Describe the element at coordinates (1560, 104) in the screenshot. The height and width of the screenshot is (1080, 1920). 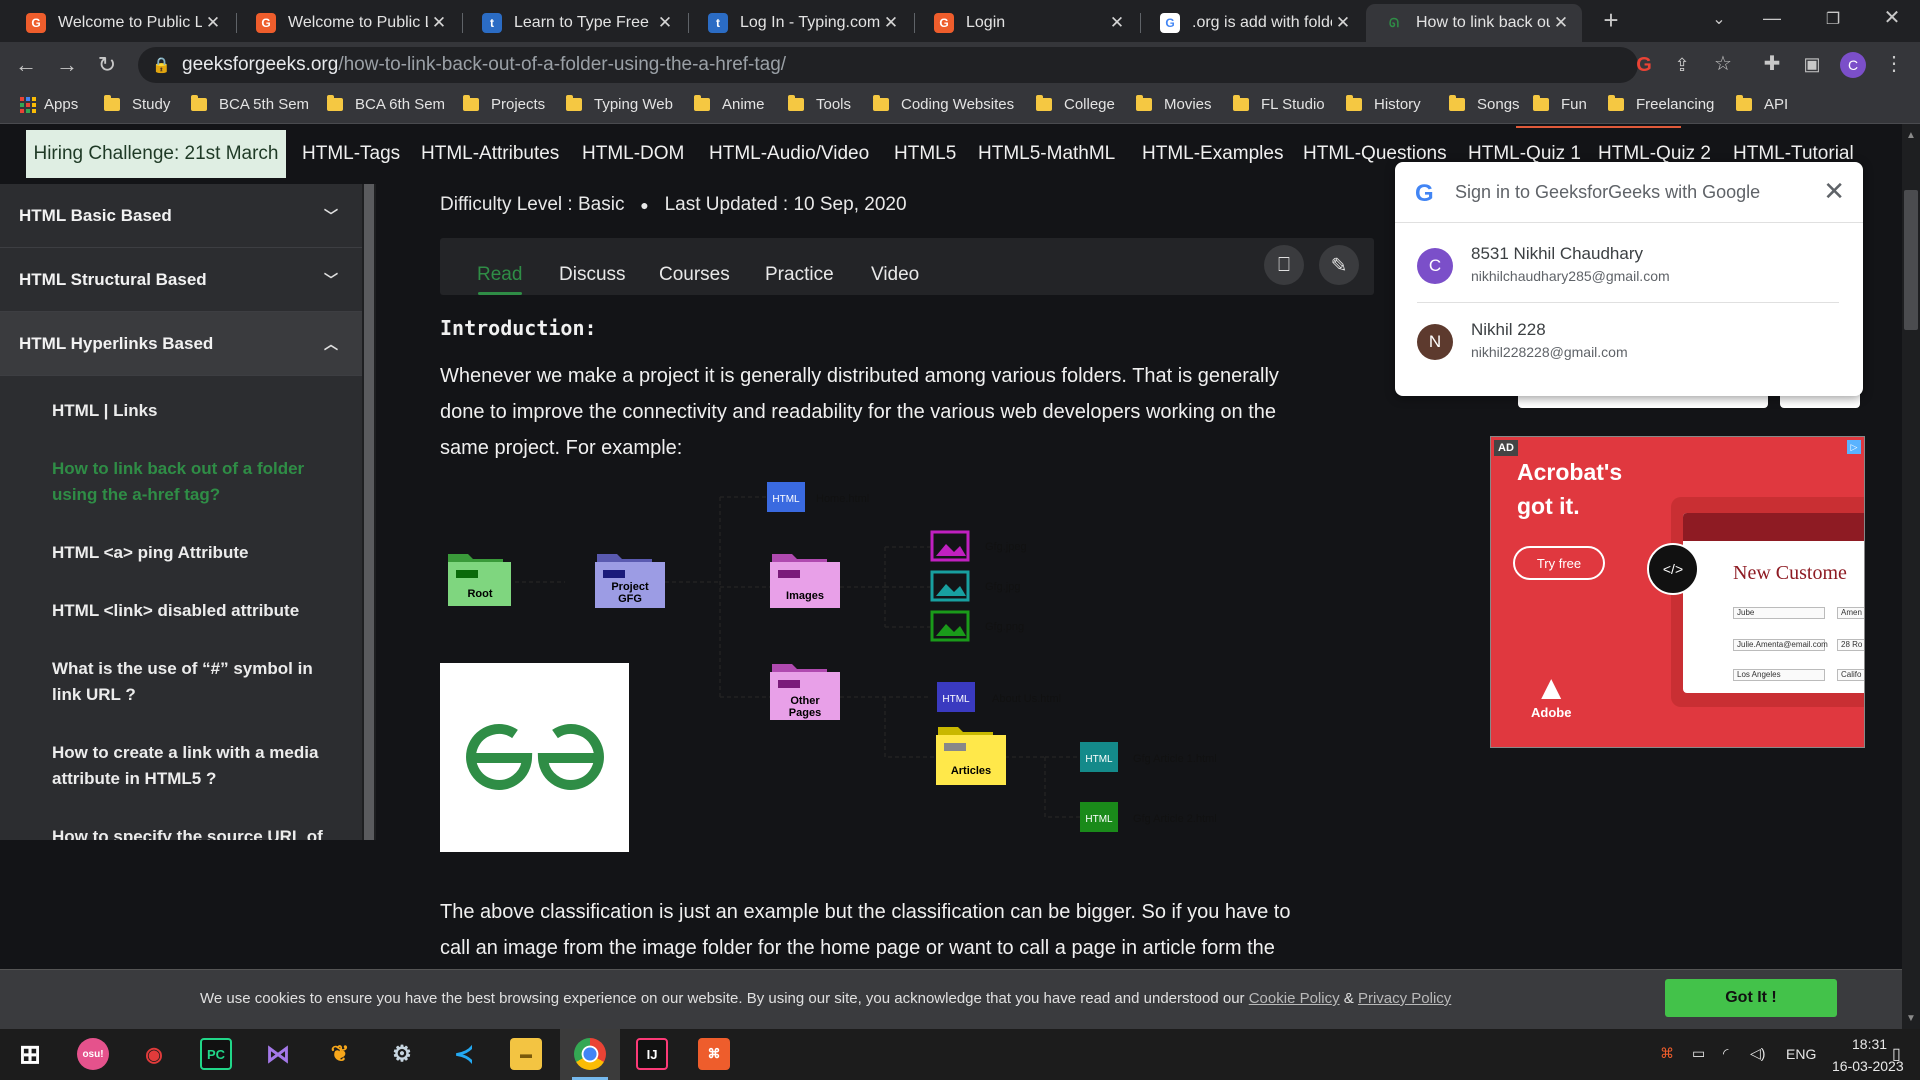
I see `bookmark-folder: Fun` at that location.